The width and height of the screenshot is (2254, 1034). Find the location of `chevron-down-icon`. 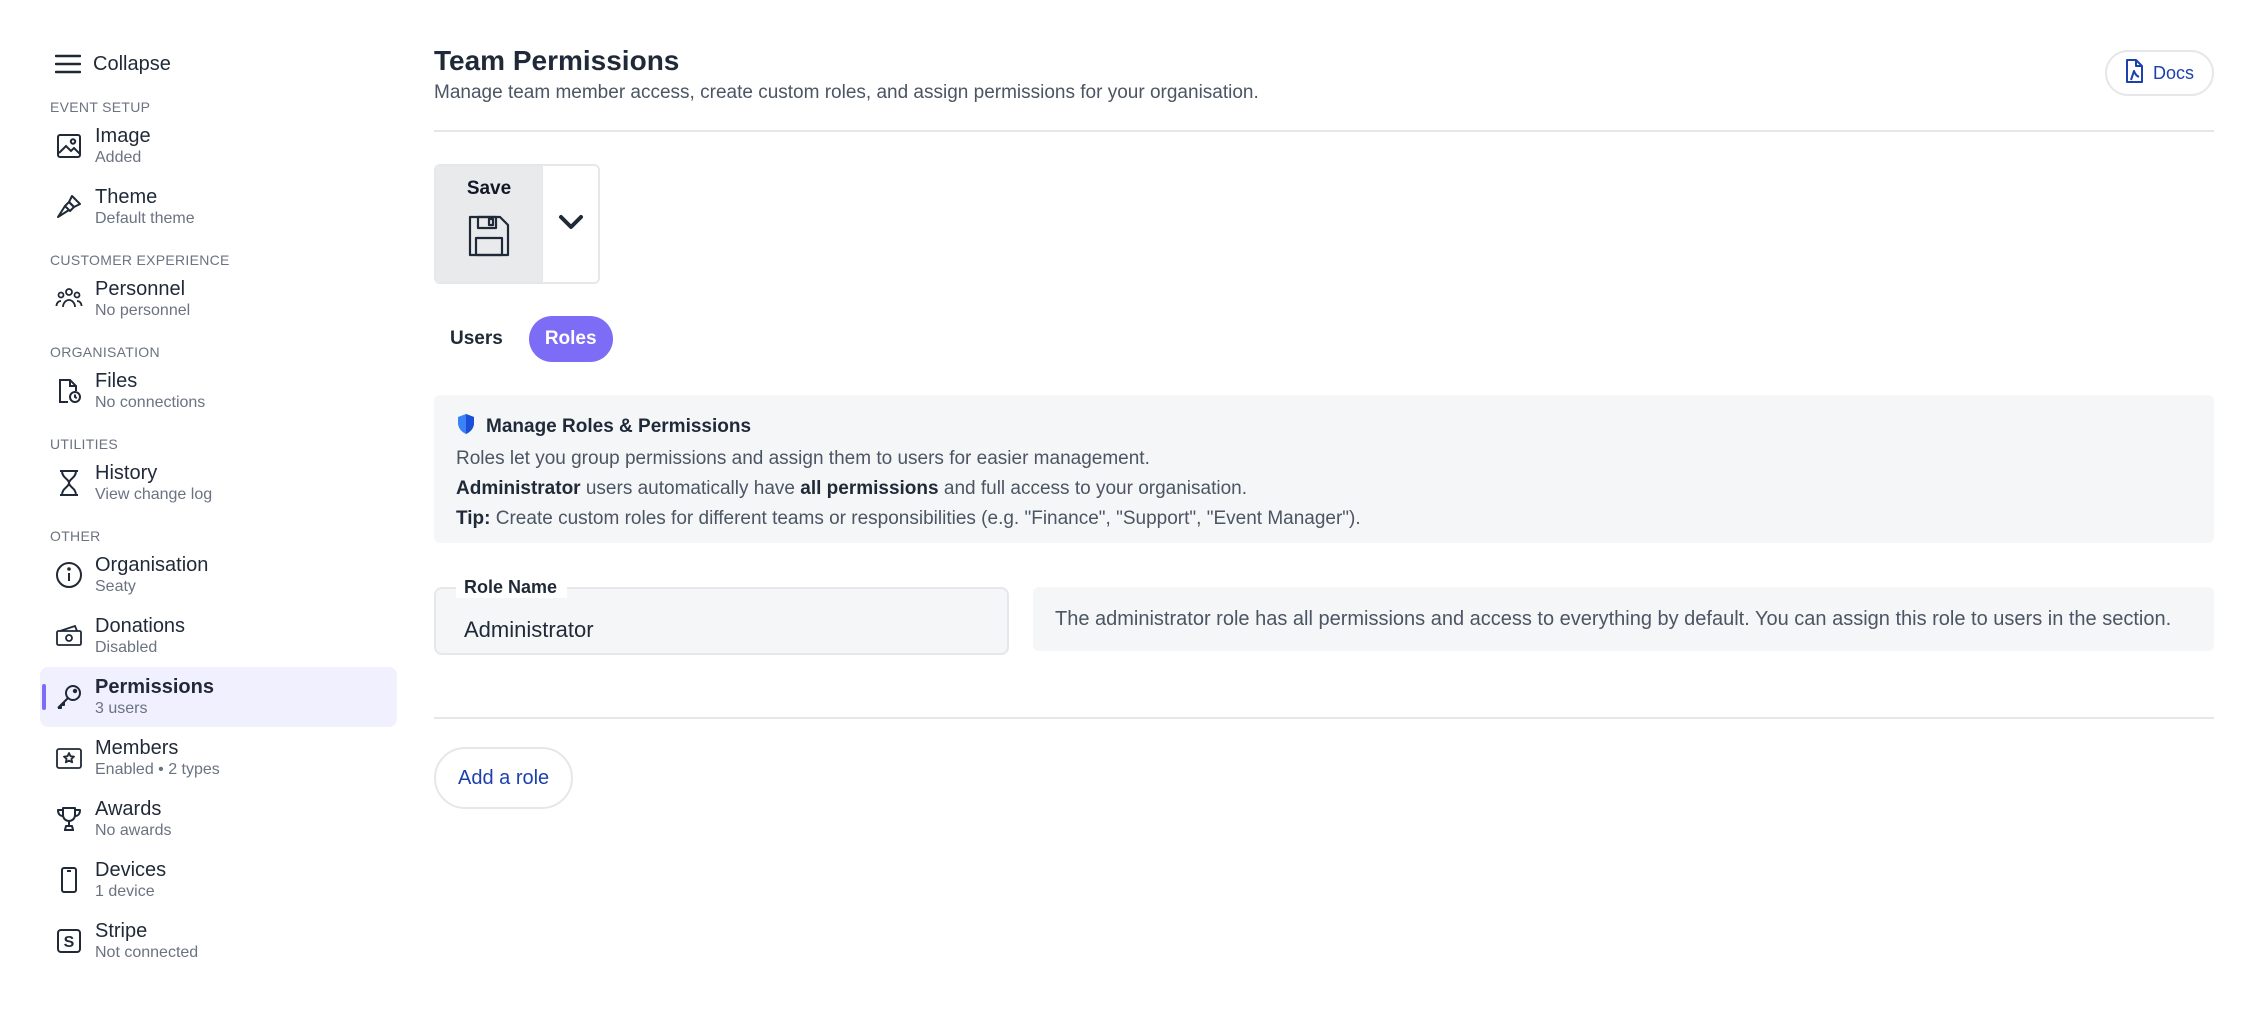

chevron-down-icon is located at coordinates (571, 224).